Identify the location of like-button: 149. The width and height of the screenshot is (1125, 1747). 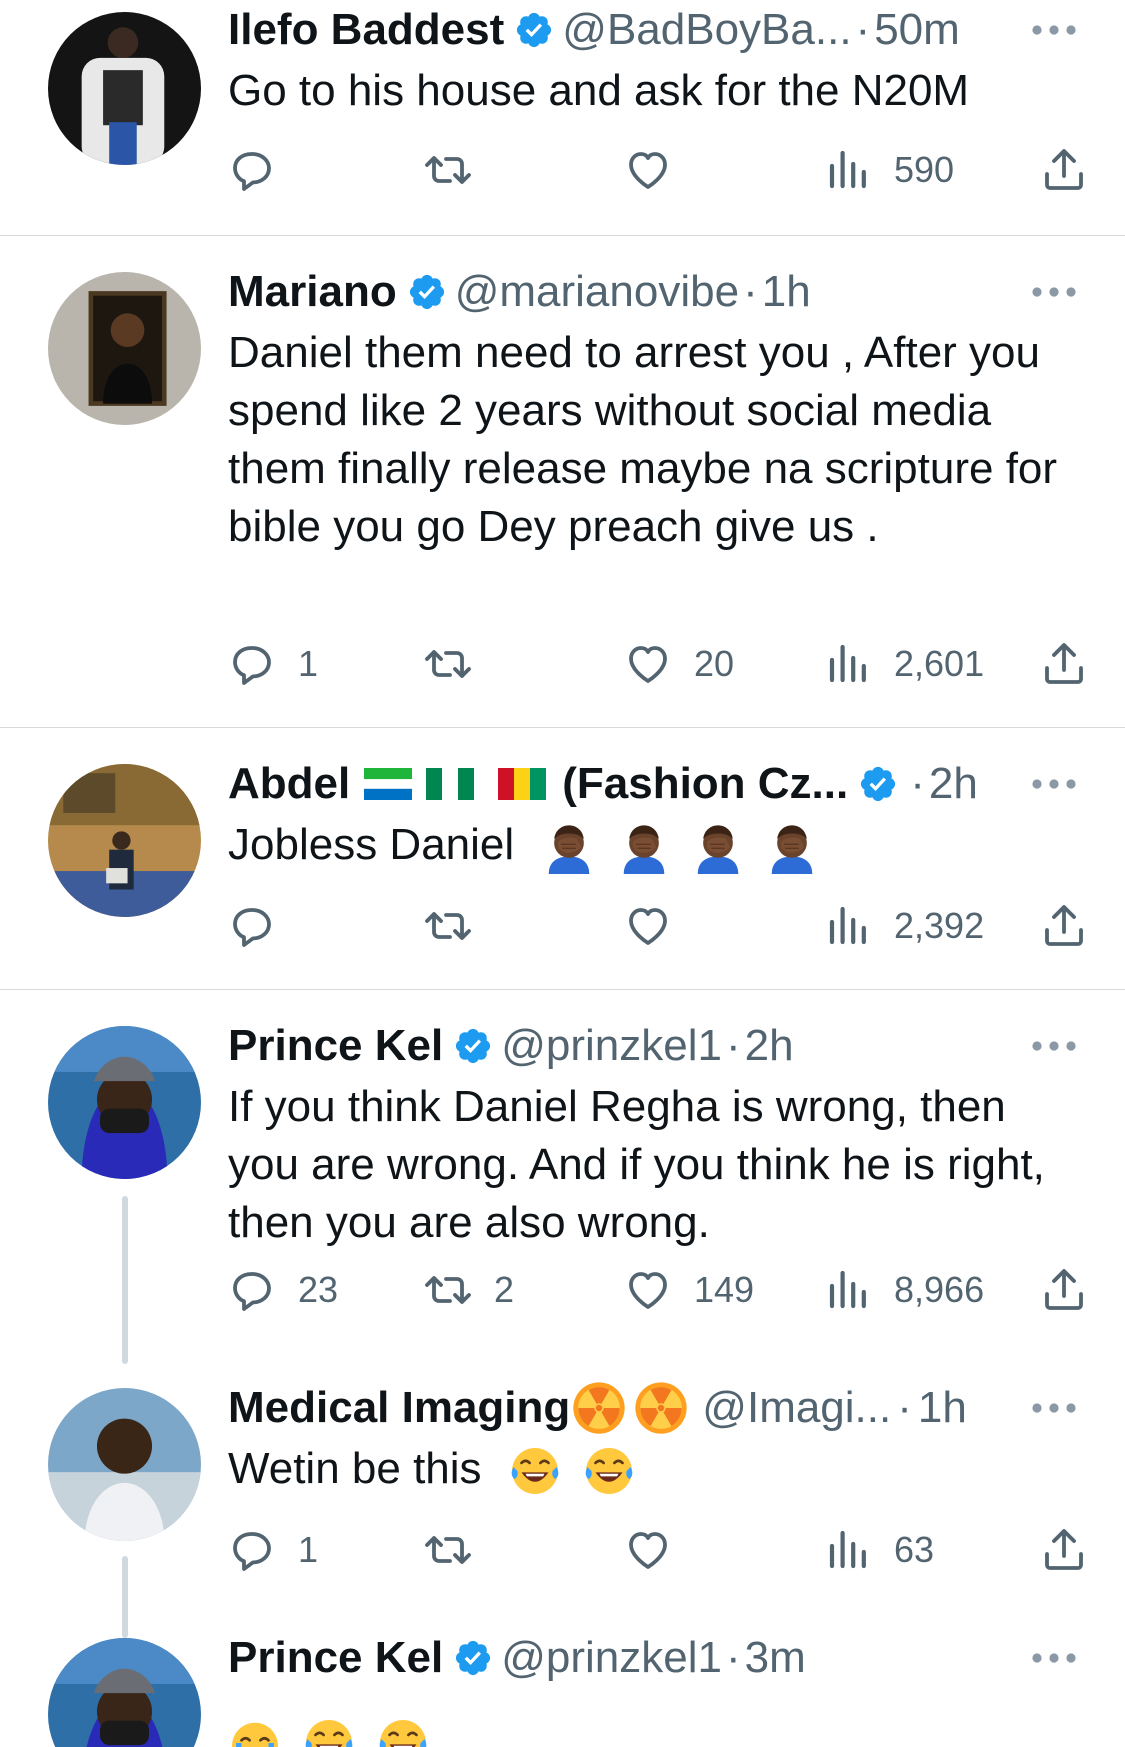
(689, 1290).